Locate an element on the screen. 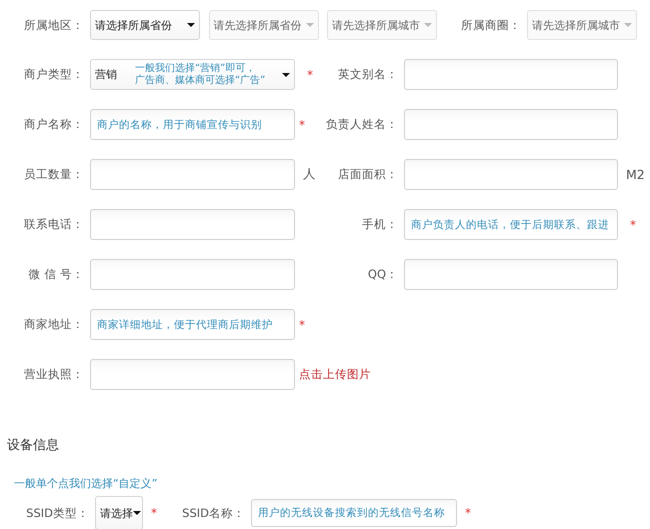 This screenshot has height=529, width=650. hint-text: 一般我们选择“营销”即可， 广告商、媒体商可选择“广告” is located at coordinates (200, 75).